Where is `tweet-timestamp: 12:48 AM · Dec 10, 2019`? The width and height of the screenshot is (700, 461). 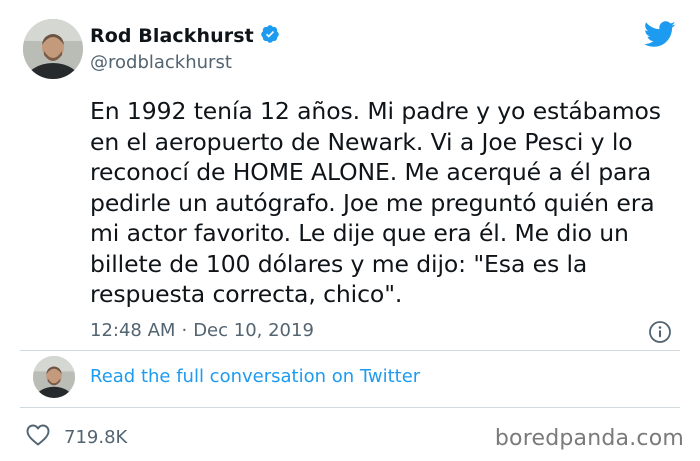
tweet-timestamp: 12:48 AM · Dec 10, 2019 is located at coordinates (202, 330).